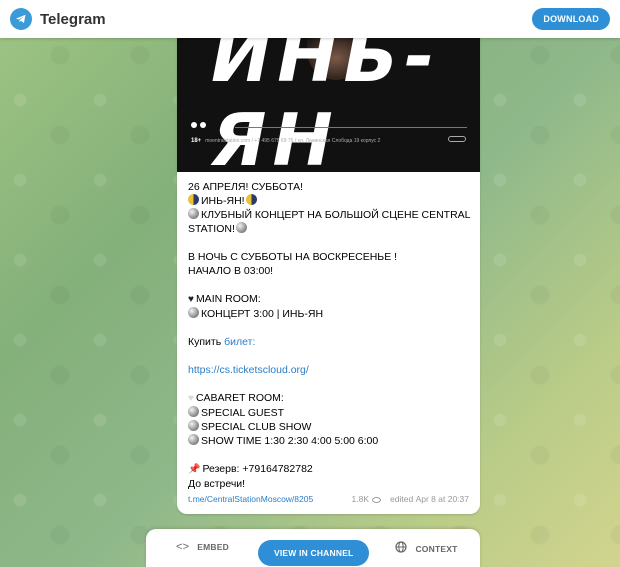  I want to click on view-count: 1.8K, so click(360, 499).